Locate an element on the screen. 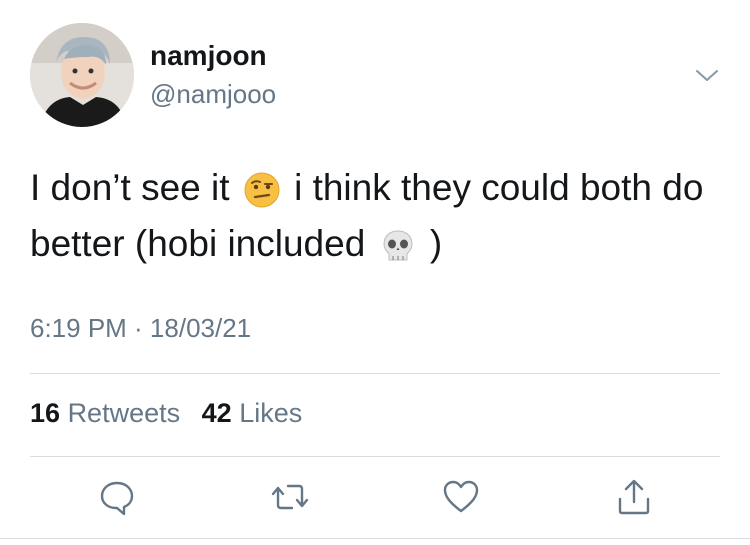 This screenshot has height=545, width=750. like-icon is located at coordinates (461, 497).